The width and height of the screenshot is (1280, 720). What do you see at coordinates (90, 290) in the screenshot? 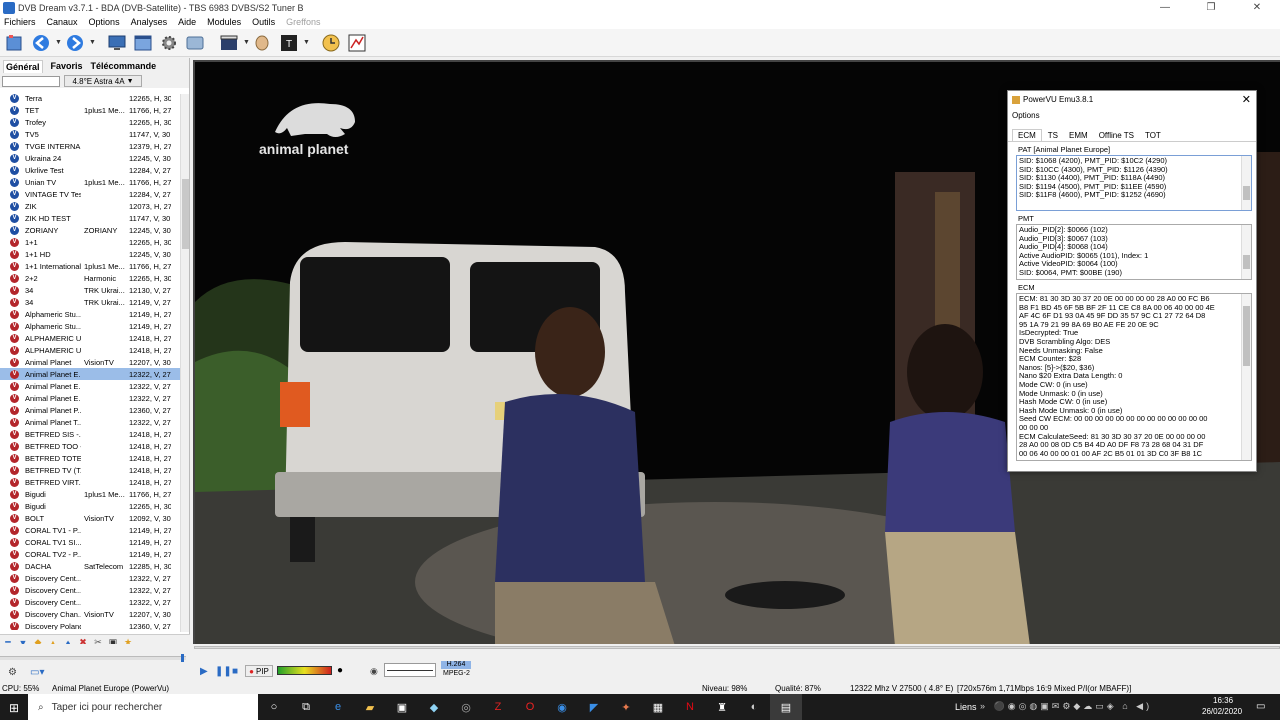
I see `channel-row: V 34 TRK Ukrai... 12130, V, 27` at bounding box center [90, 290].